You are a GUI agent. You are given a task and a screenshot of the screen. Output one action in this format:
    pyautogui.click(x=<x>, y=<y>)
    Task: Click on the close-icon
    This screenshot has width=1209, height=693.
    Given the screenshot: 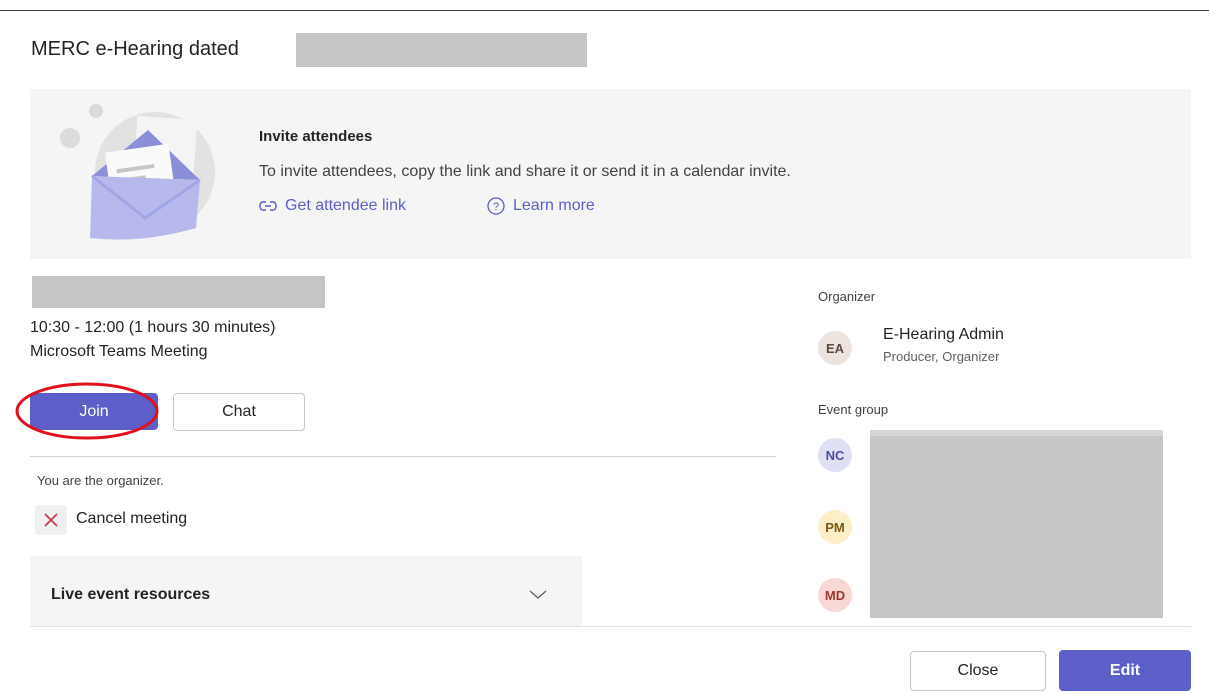 What is the action you would take?
    pyautogui.click(x=51, y=520)
    